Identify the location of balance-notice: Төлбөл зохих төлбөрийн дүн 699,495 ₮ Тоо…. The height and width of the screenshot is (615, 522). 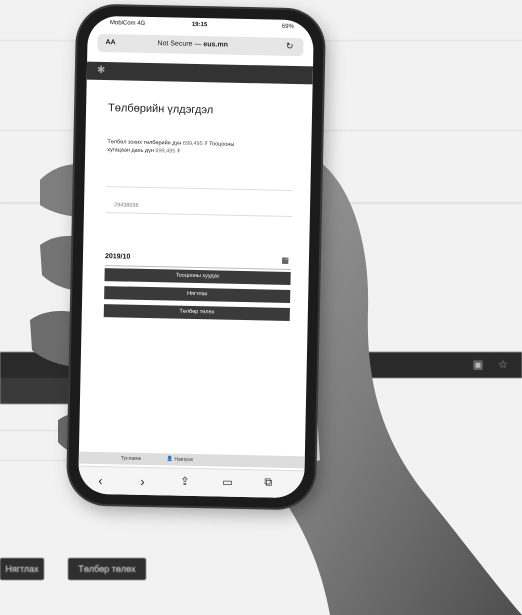
(200, 148).